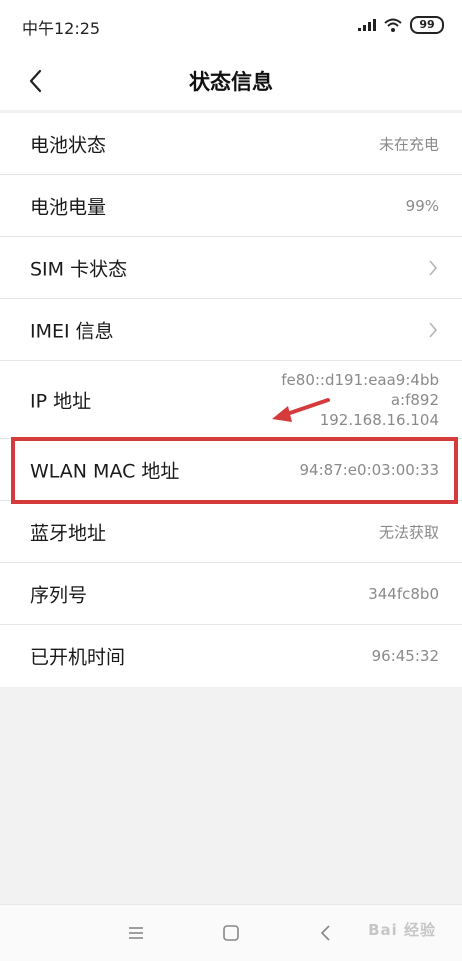 The width and height of the screenshot is (462, 961). I want to click on status-time: 中午12:25, so click(61, 28).